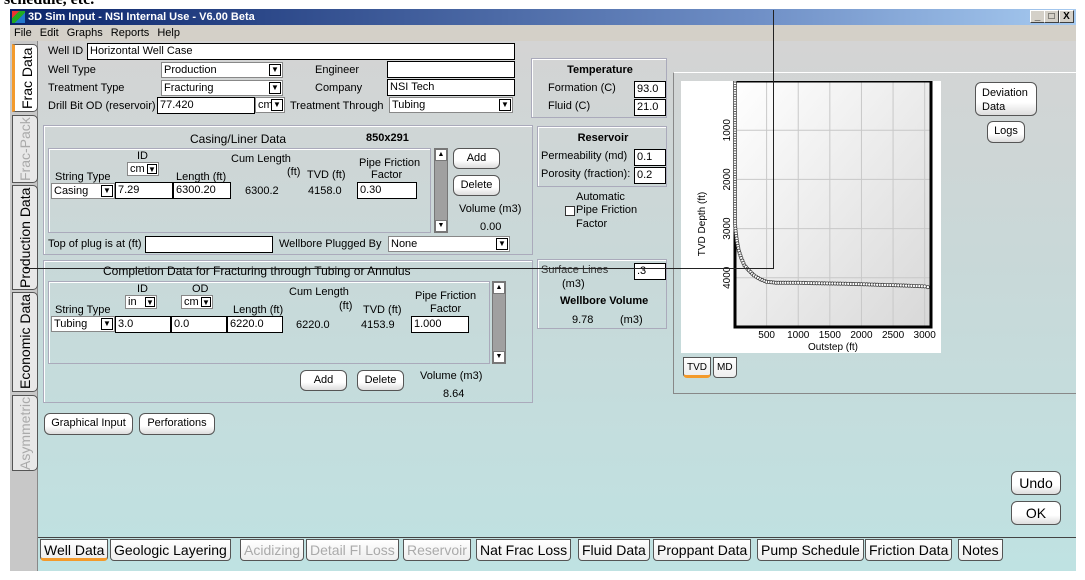 The height and width of the screenshot is (580, 1085). Describe the element at coordinates (202, 190) in the screenshot. I see `casing-length-input: 6300.20` at that location.